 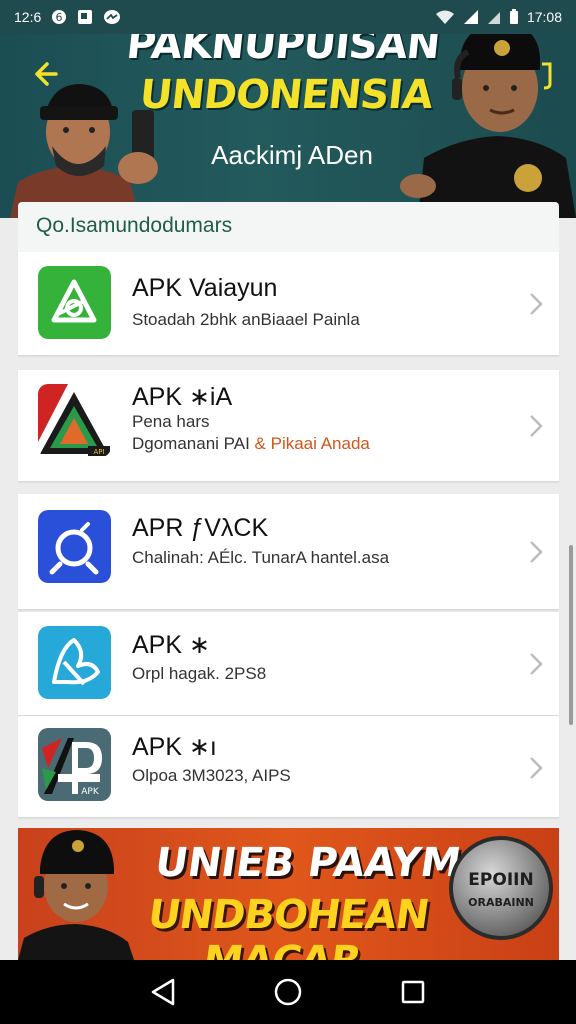 I want to click on gallery-icon, so click(x=85, y=17).